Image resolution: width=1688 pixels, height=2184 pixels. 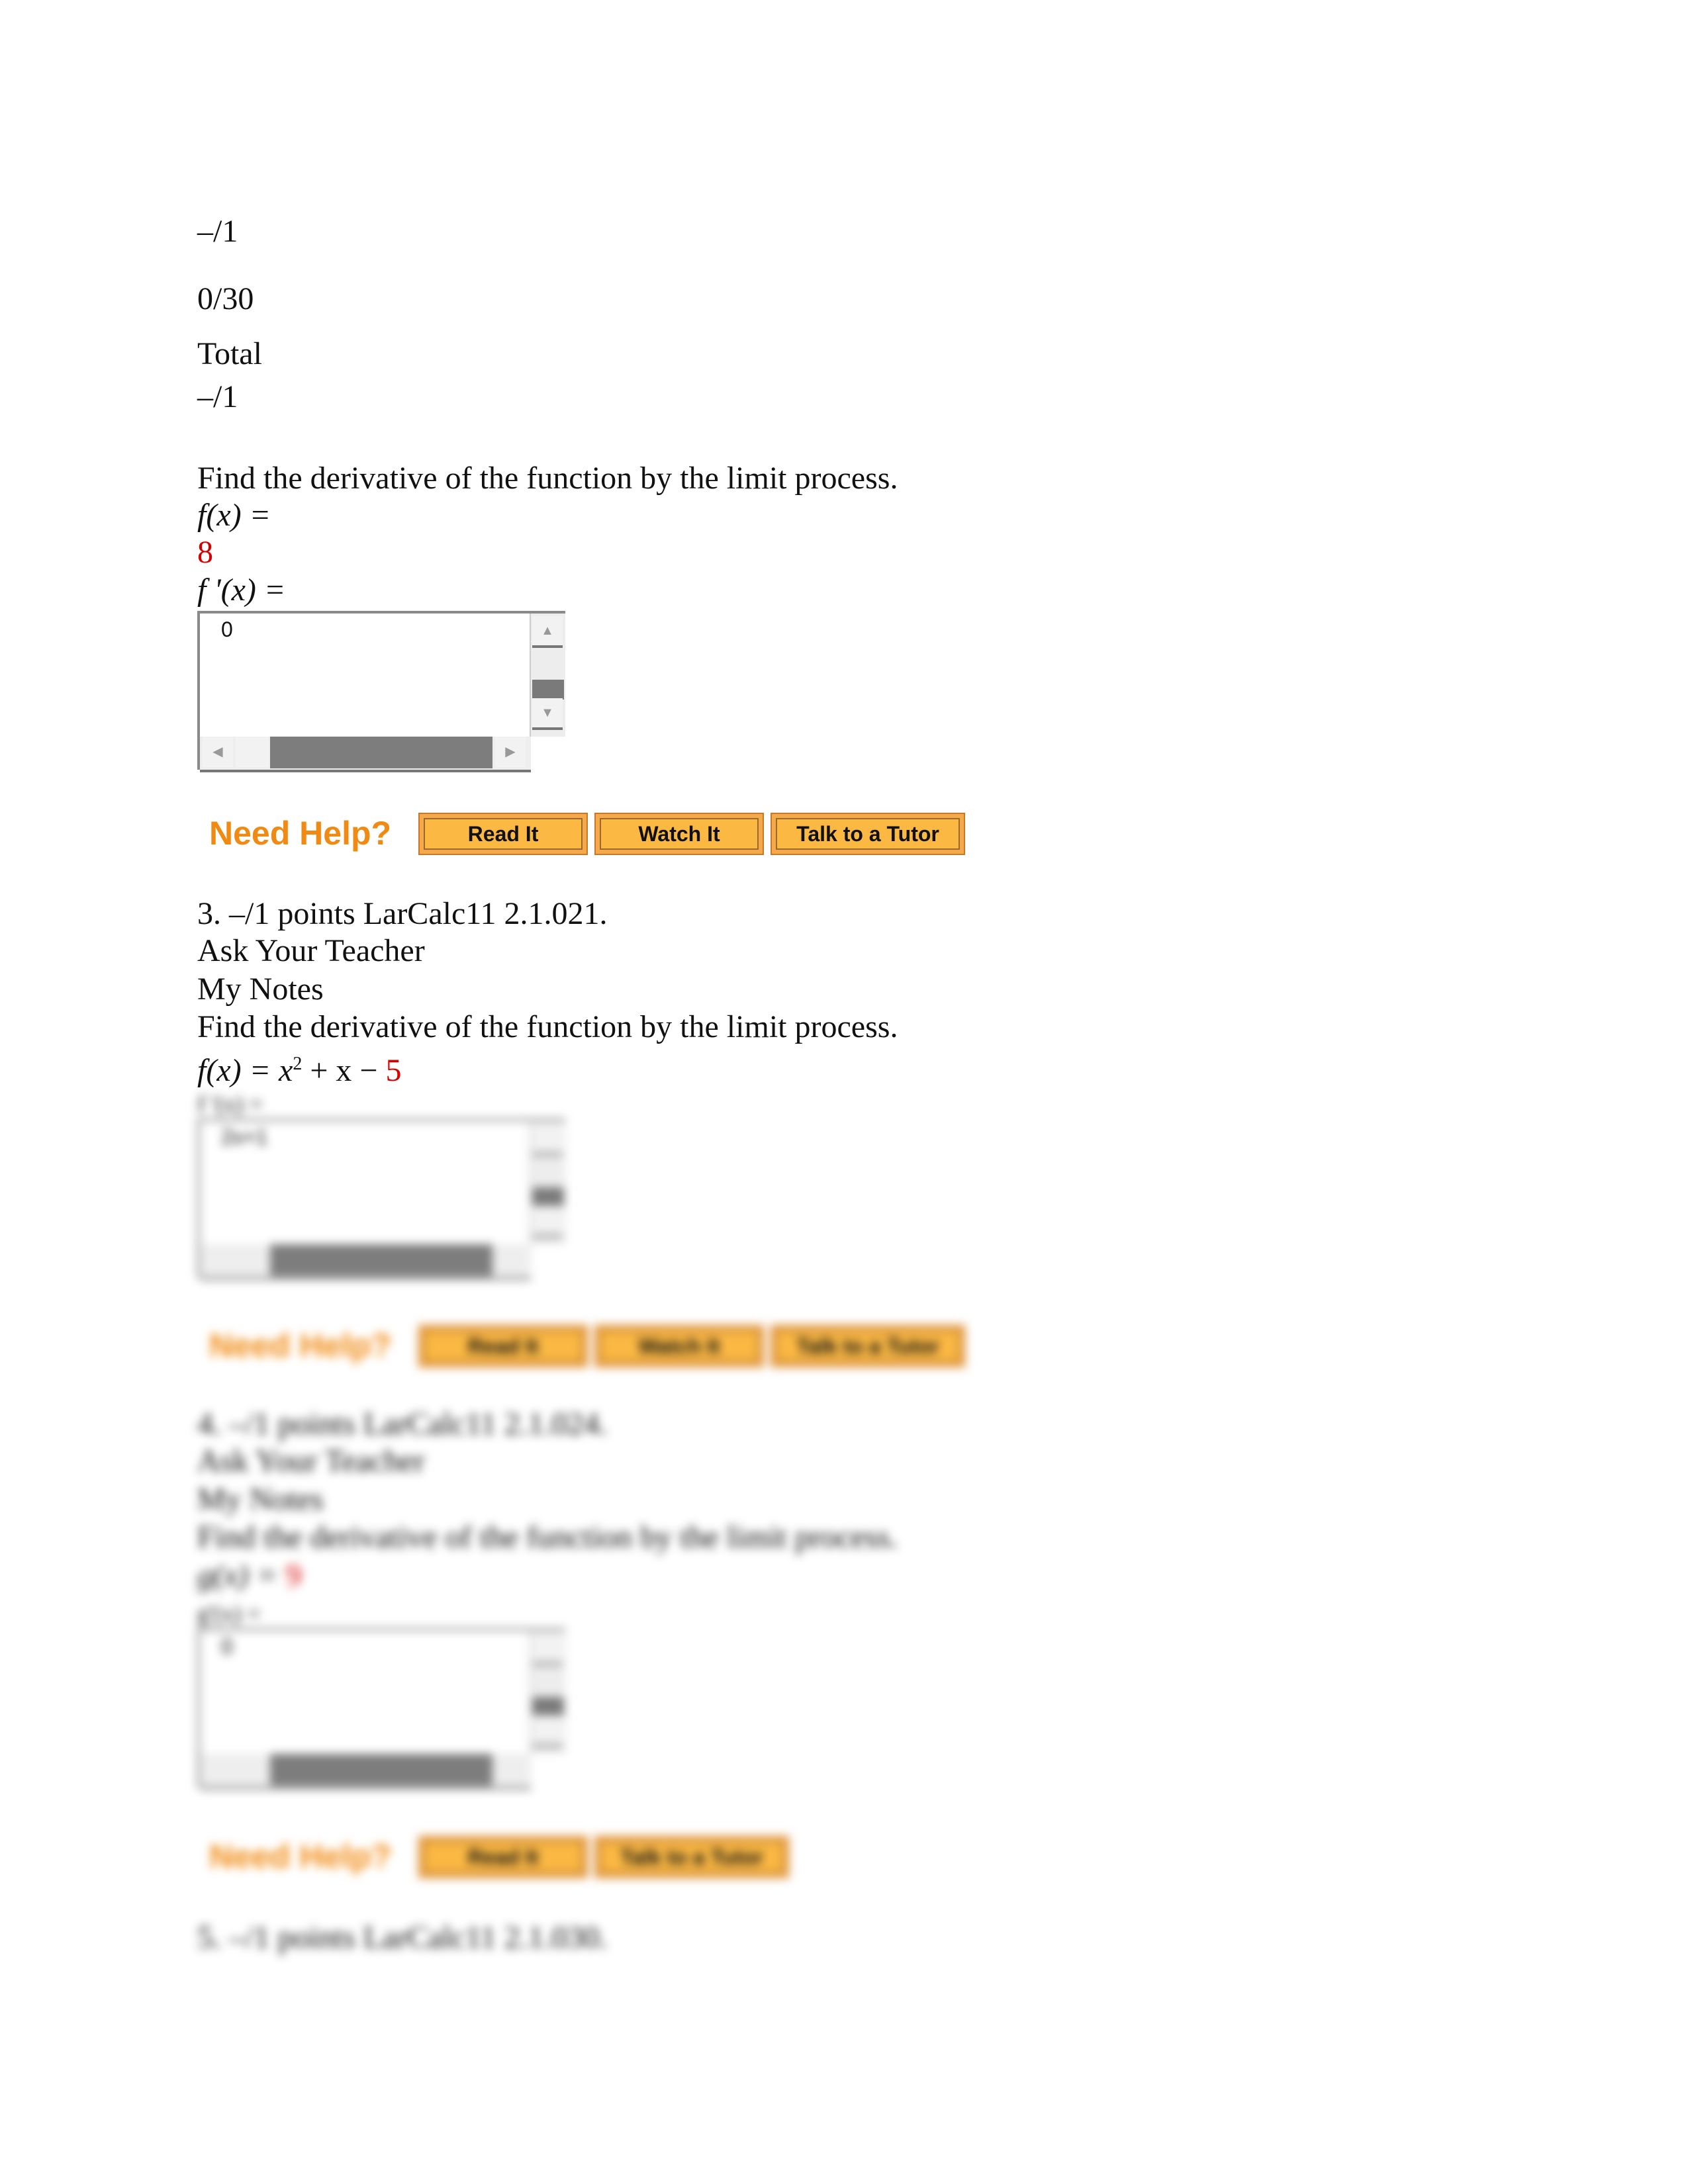 What do you see at coordinates (547, 714) in the screenshot?
I see `scroll-down-icon: ▼` at bounding box center [547, 714].